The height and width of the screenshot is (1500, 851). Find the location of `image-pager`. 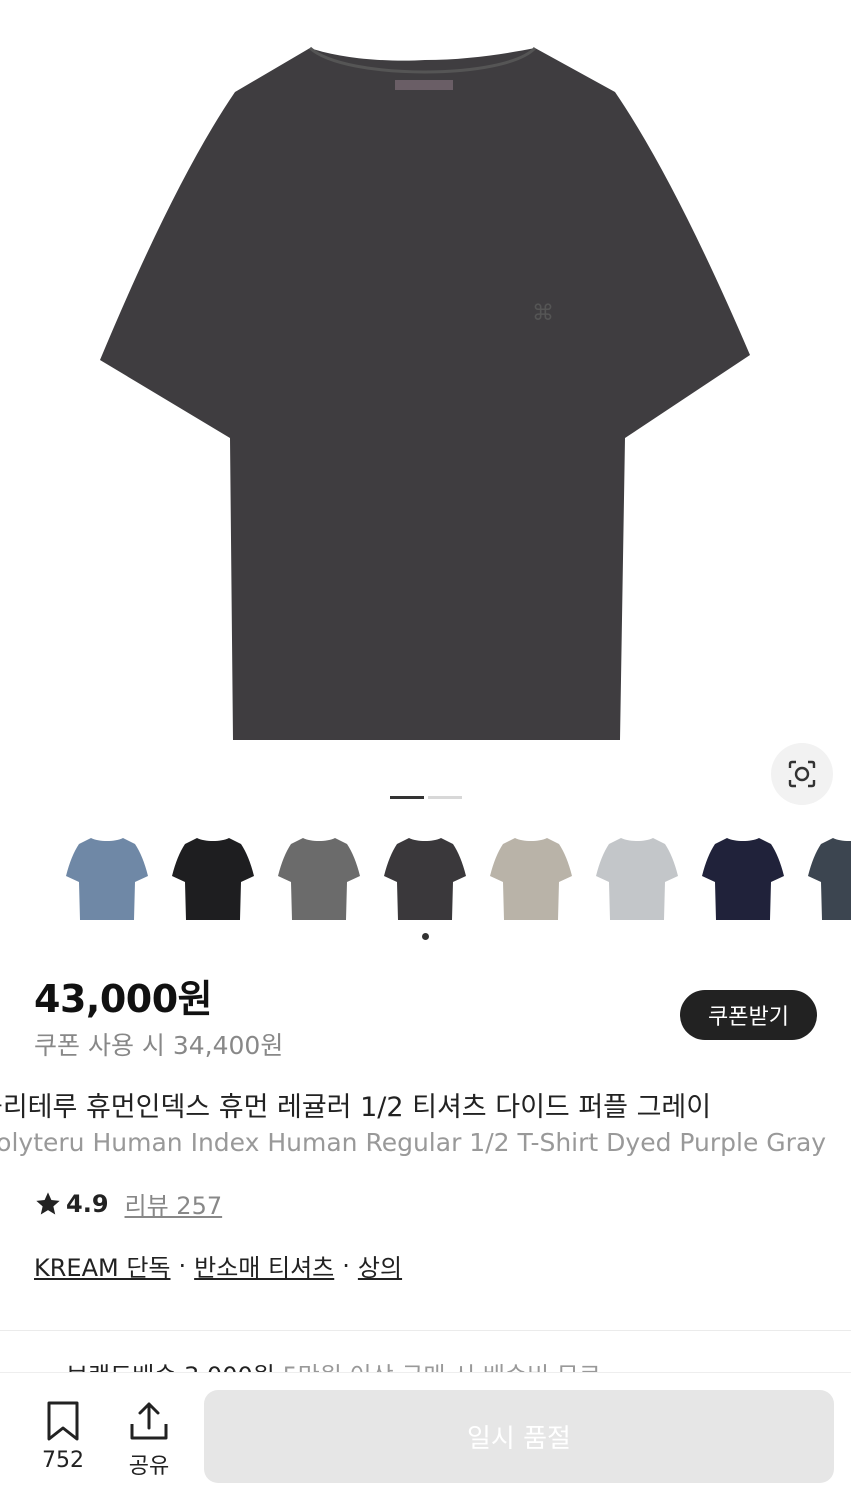

image-pager is located at coordinates (426, 797).